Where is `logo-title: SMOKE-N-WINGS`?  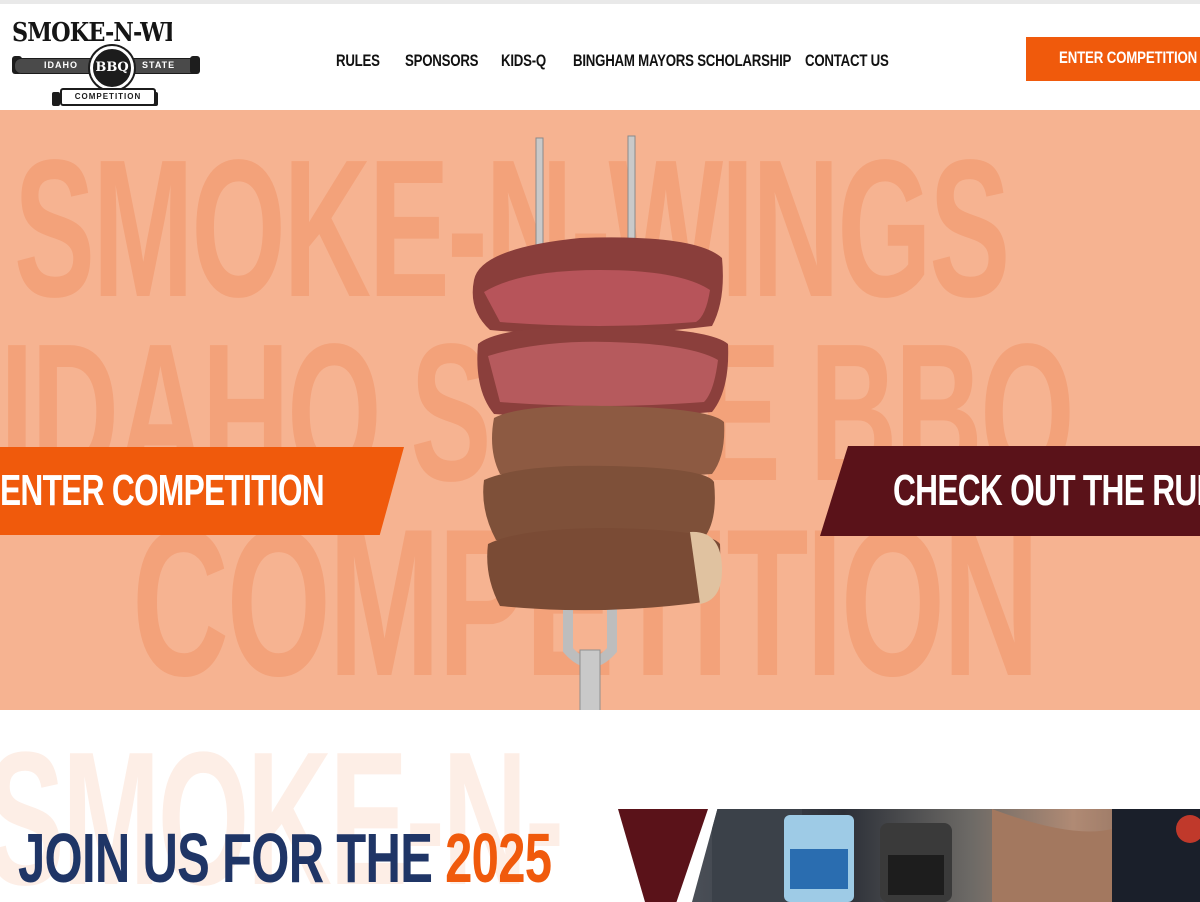
logo-title: SMOKE-N-WINGS is located at coordinates (92, 33).